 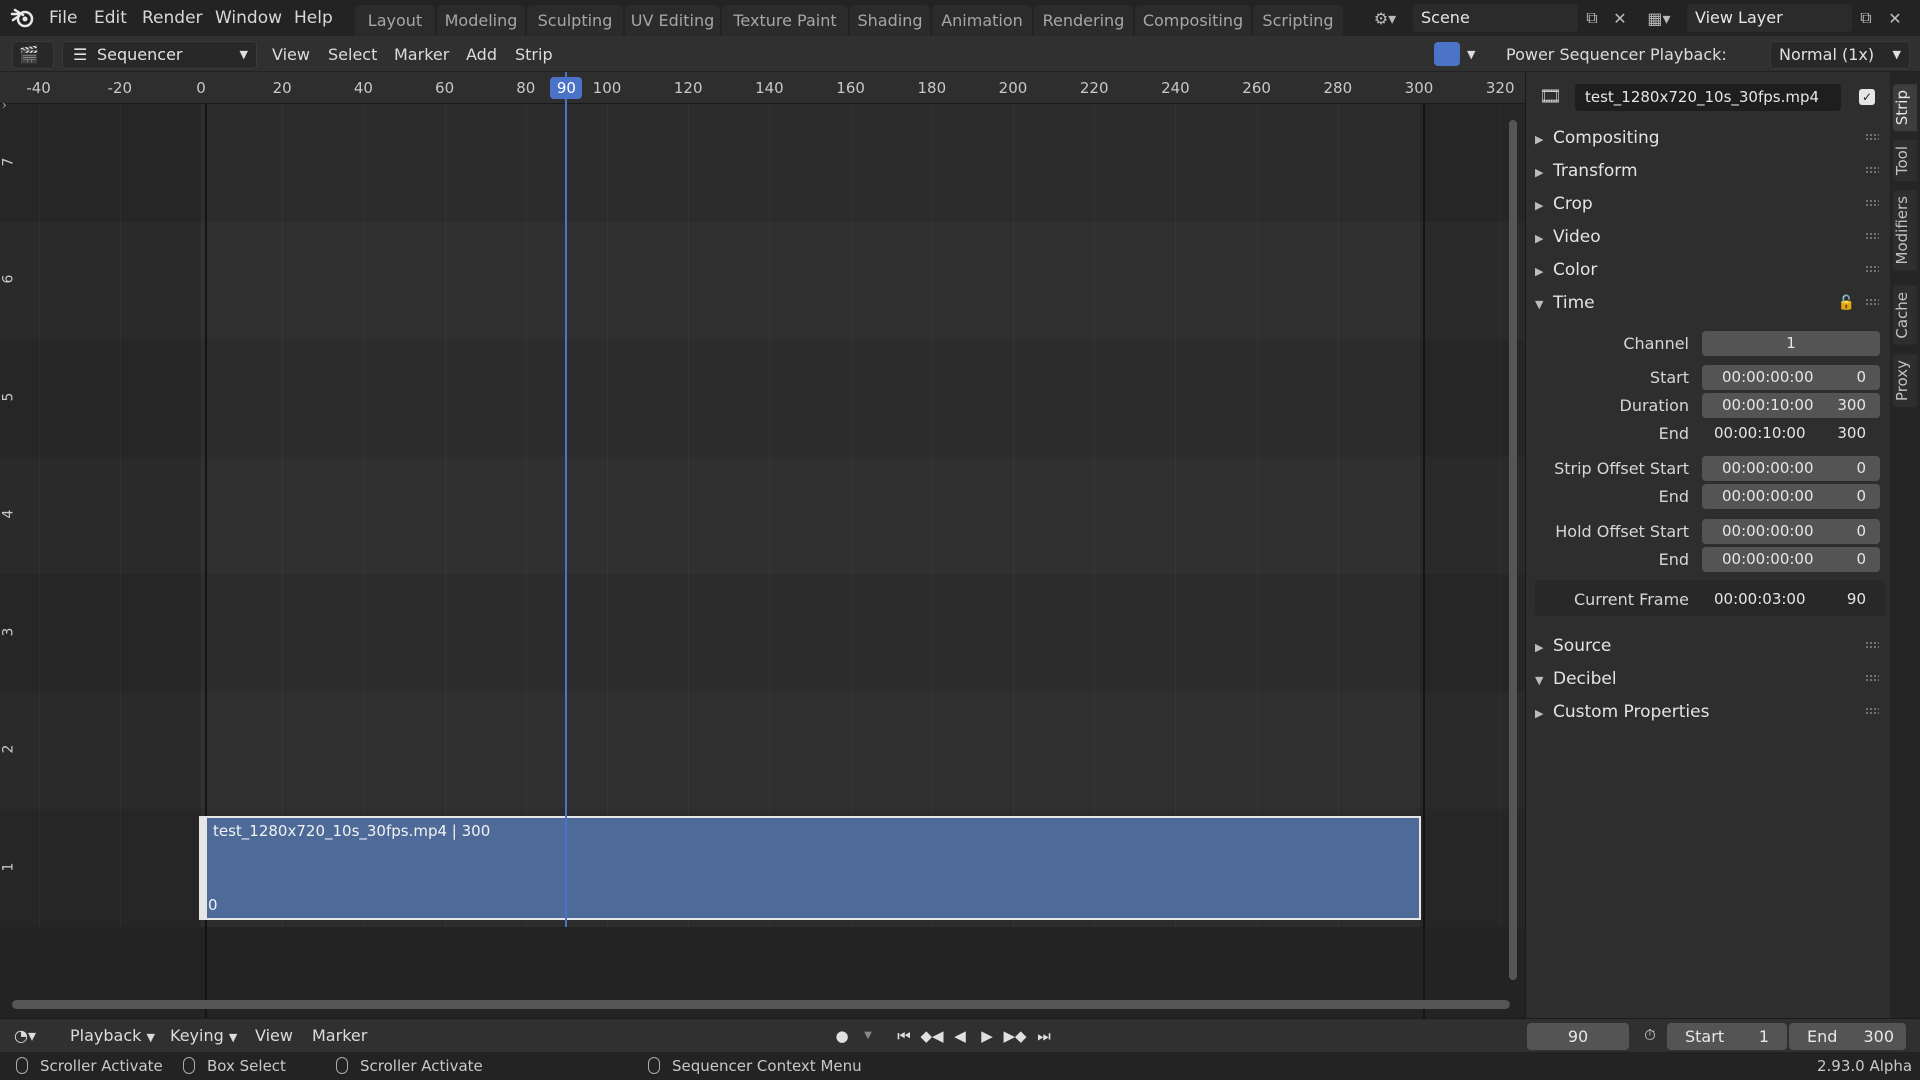 I want to click on playhead-frame-label: 90, so click(x=566, y=88).